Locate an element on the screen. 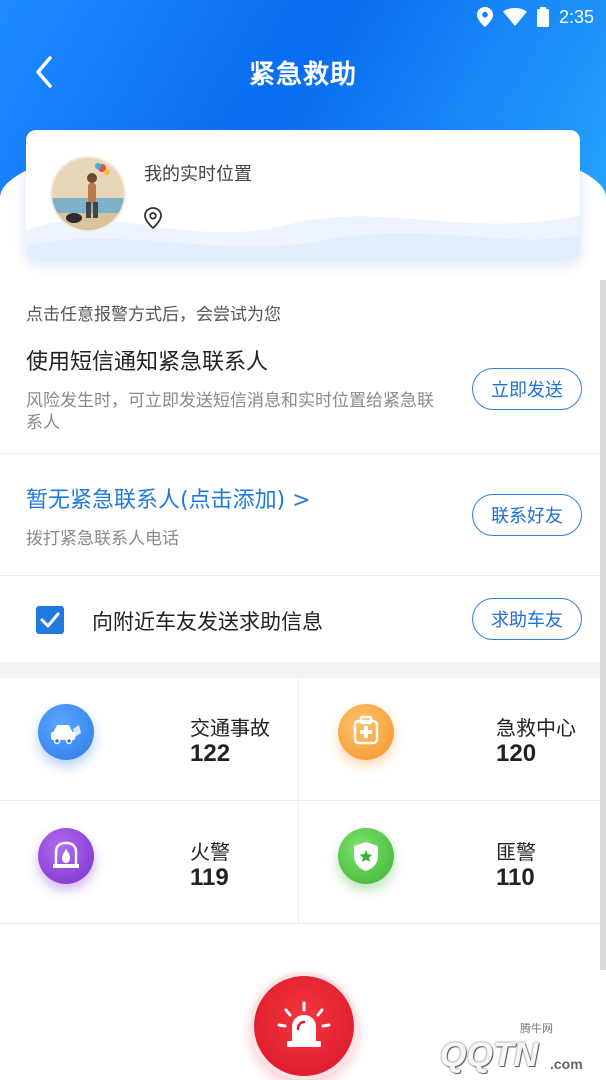 The width and height of the screenshot is (606, 1080). battery-icon is located at coordinates (542, 17).